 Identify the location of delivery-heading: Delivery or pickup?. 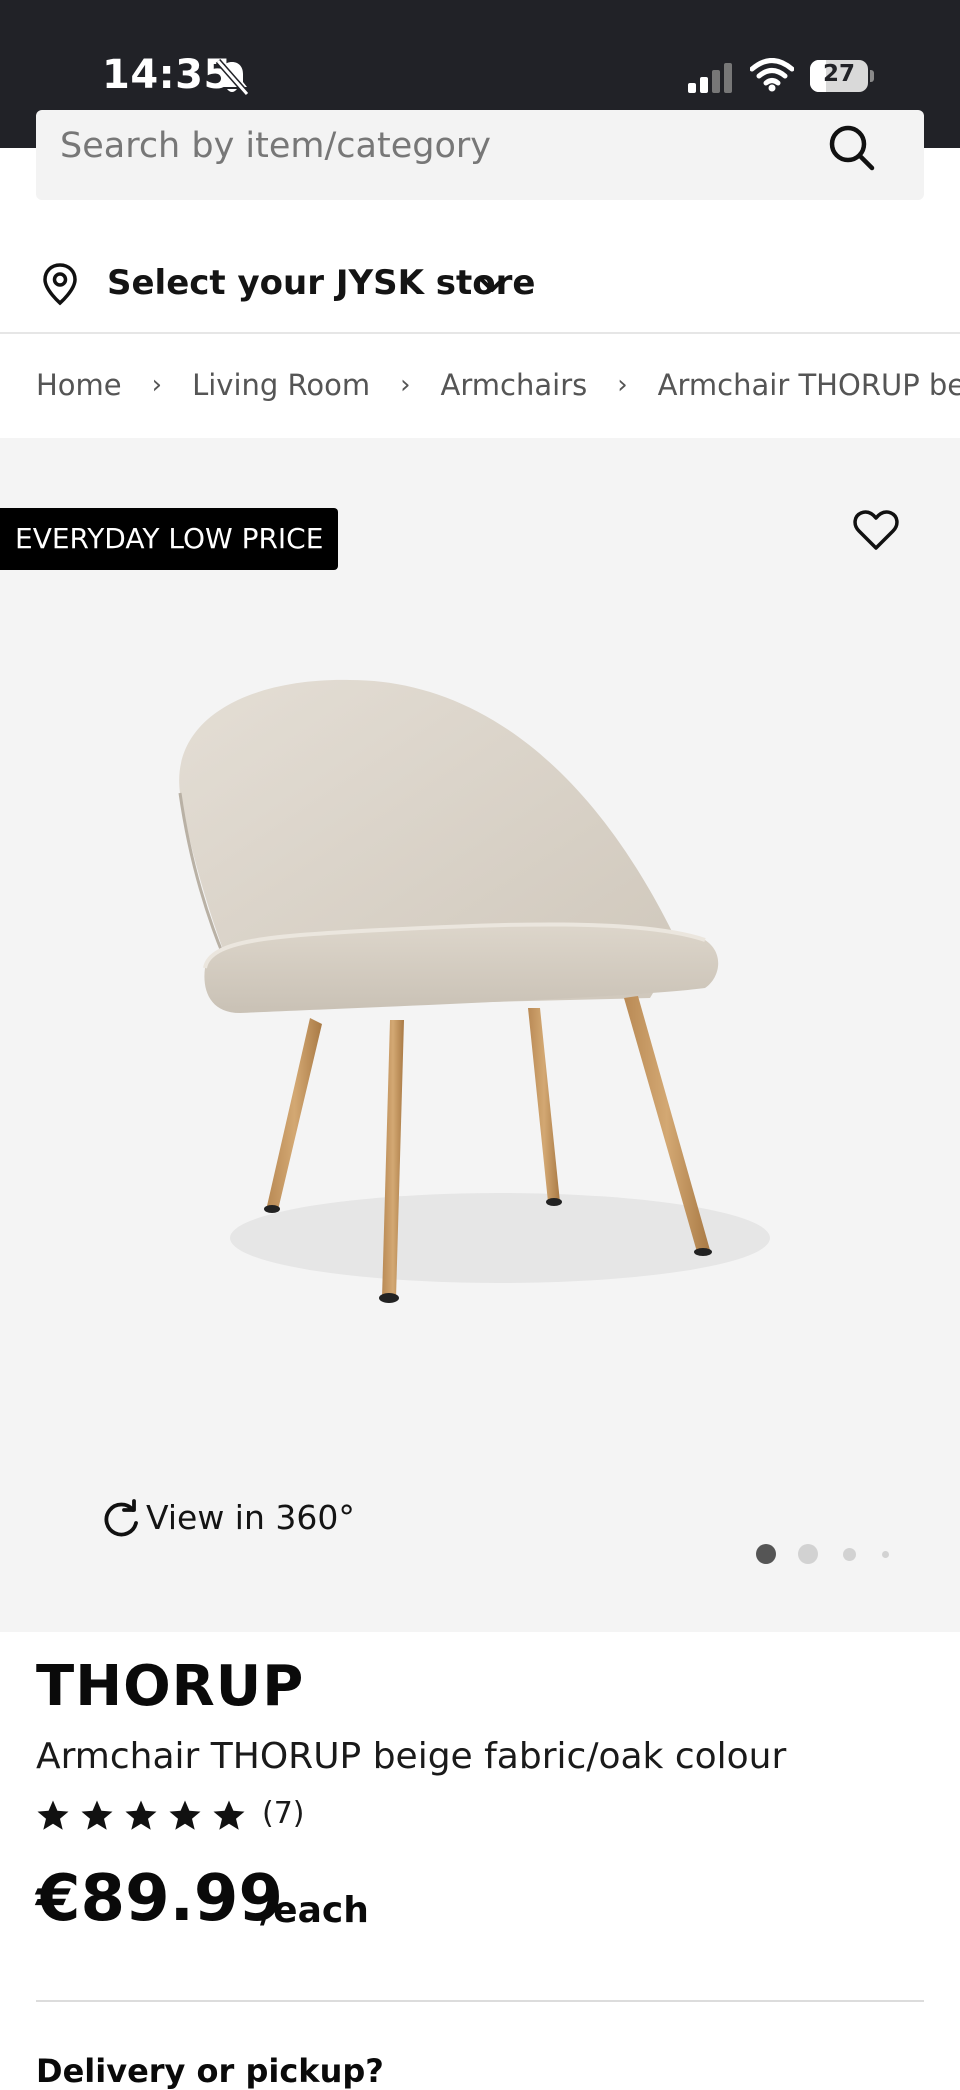
(210, 2071).